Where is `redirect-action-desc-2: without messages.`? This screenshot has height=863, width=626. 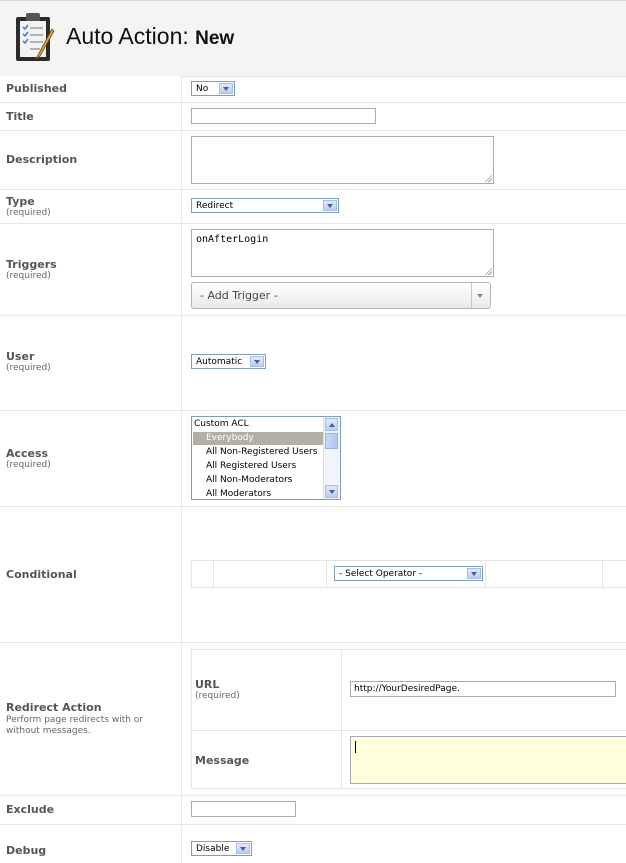
redirect-action-desc-2: without messages. is located at coordinates (48, 731).